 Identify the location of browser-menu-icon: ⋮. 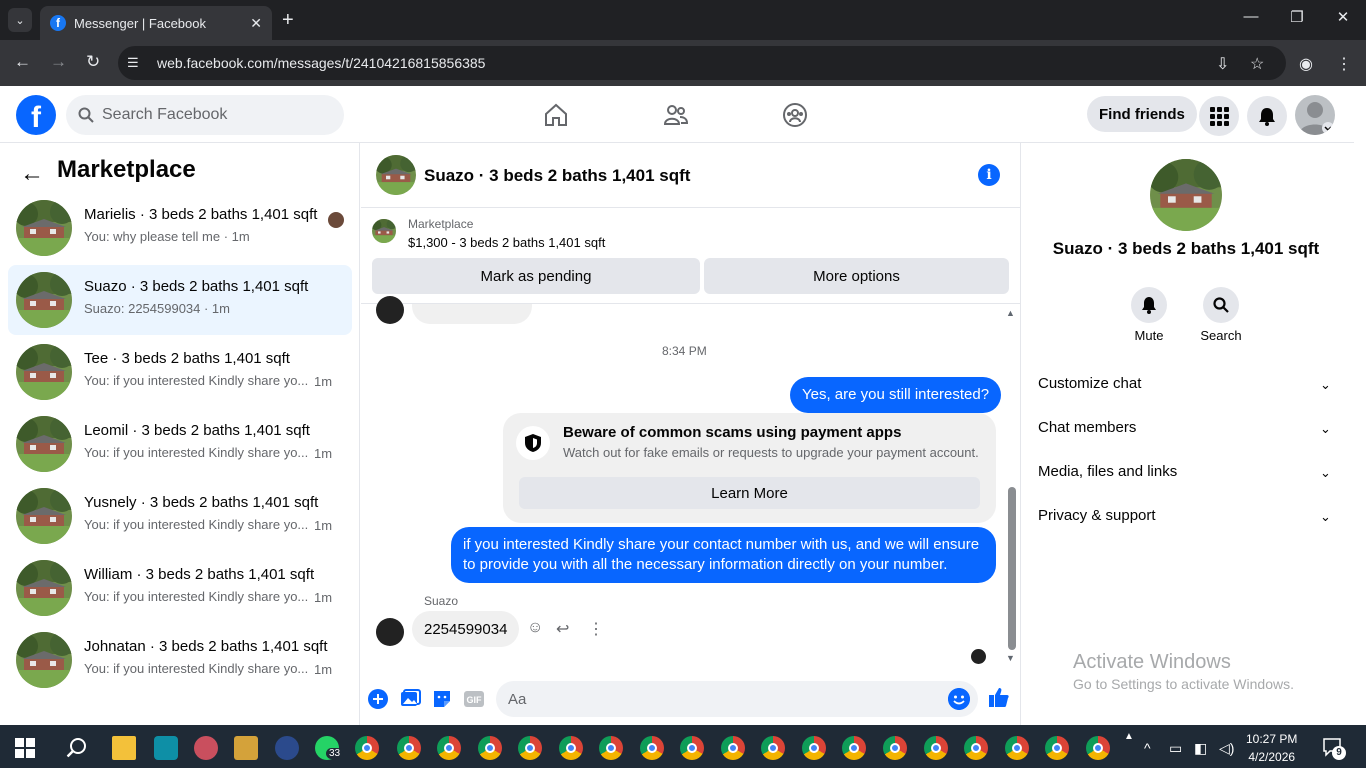
(1344, 64).